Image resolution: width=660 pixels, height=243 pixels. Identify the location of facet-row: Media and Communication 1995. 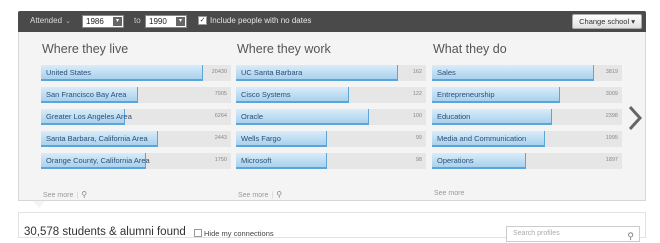
(526, 140).